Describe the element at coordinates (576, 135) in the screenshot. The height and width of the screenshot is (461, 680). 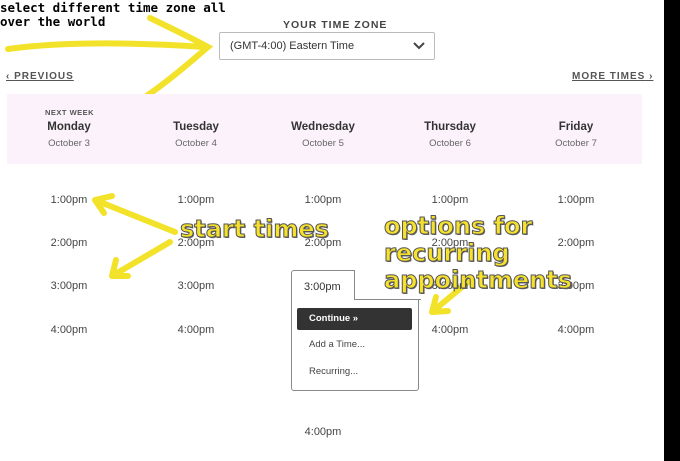
I see `day-friday: Friday October 7` at that location.